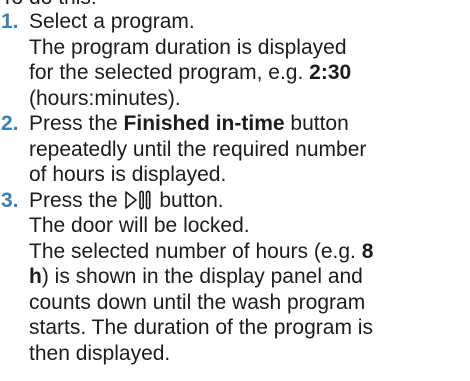  Describe the element at coordinates (330, 72) in the screenshot. I see `emphasis-text: 2:30` at that location.